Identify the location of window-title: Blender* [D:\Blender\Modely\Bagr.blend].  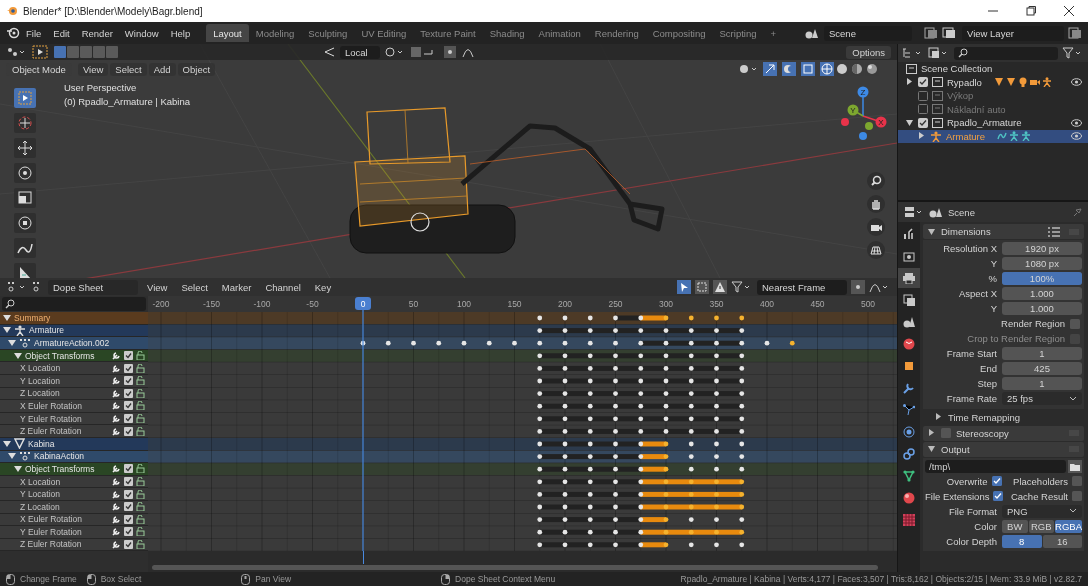
(113, 11).